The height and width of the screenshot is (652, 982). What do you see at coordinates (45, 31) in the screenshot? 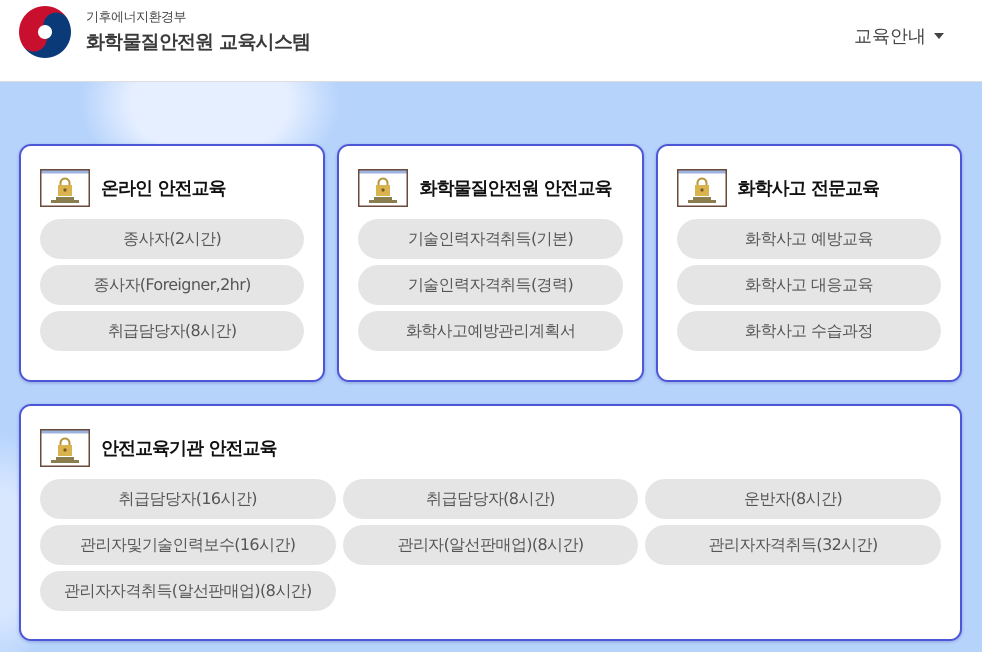
I see `swirl-logo-icon` at bounding box center [45, 31].